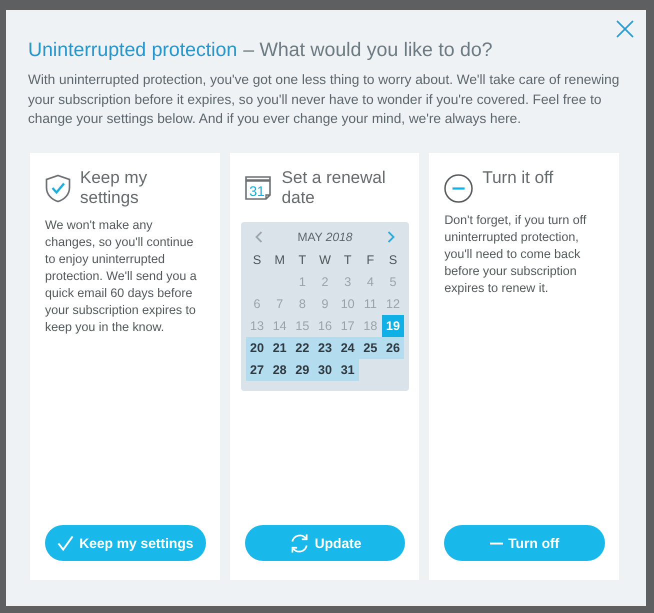  What do you see at coordinates (325, 325) in the screenshot?
I see `calendar-day: 16` at bounding box center [325, 325].